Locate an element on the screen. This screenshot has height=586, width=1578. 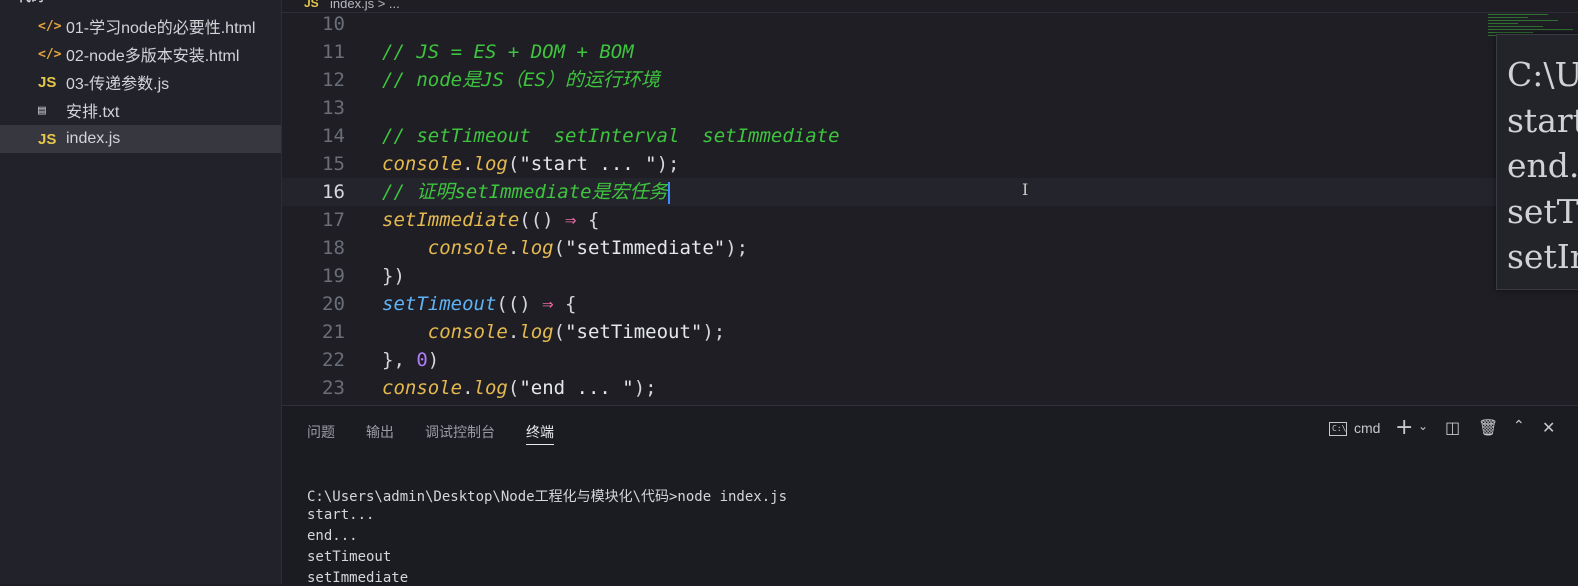
file-label: 安排.txt is located at coordinates (93, 112).